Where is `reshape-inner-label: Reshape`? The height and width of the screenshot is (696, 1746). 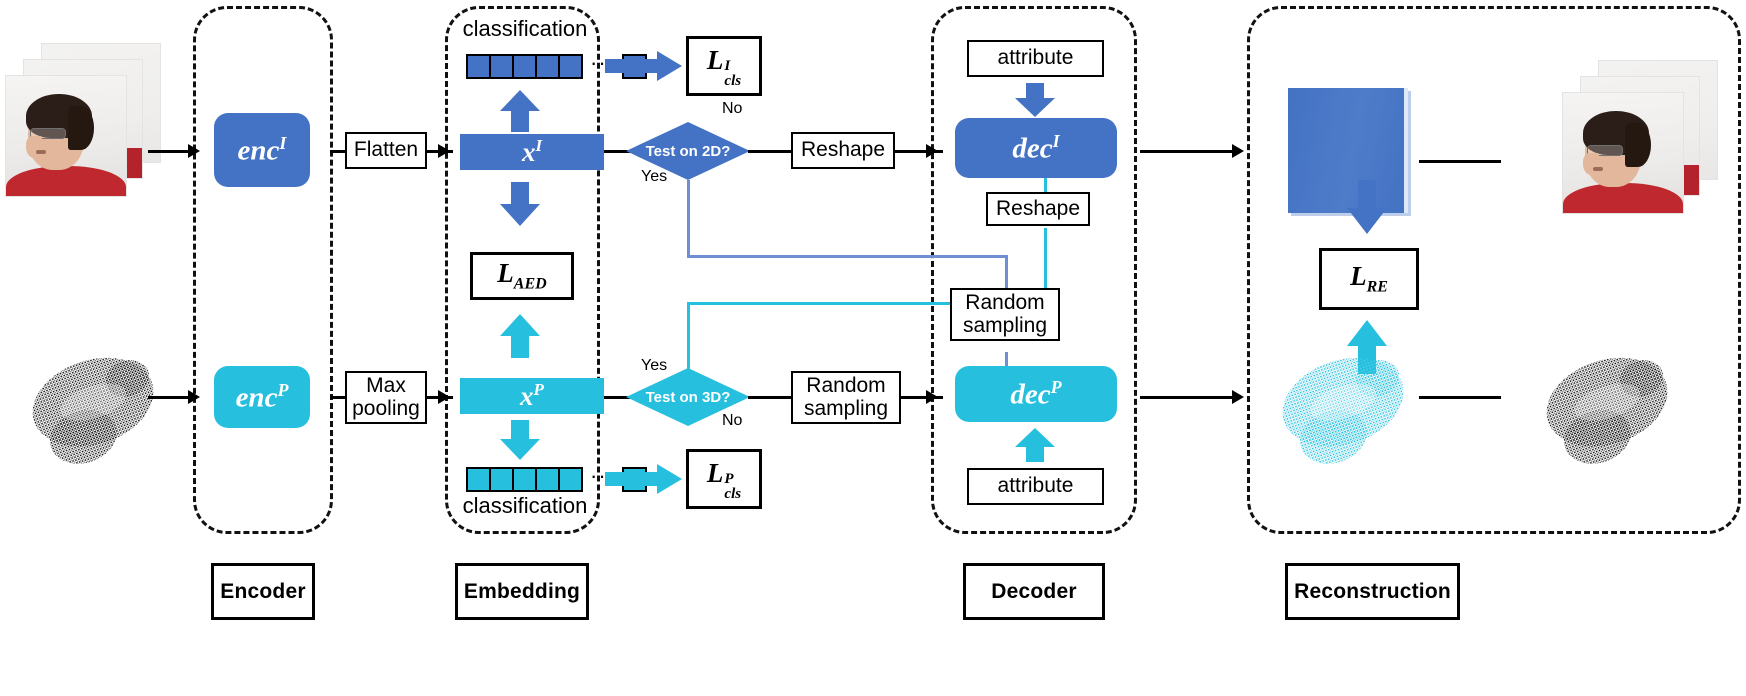 reshape-inner-label: Reshape is located at coordinates (1038, 208).